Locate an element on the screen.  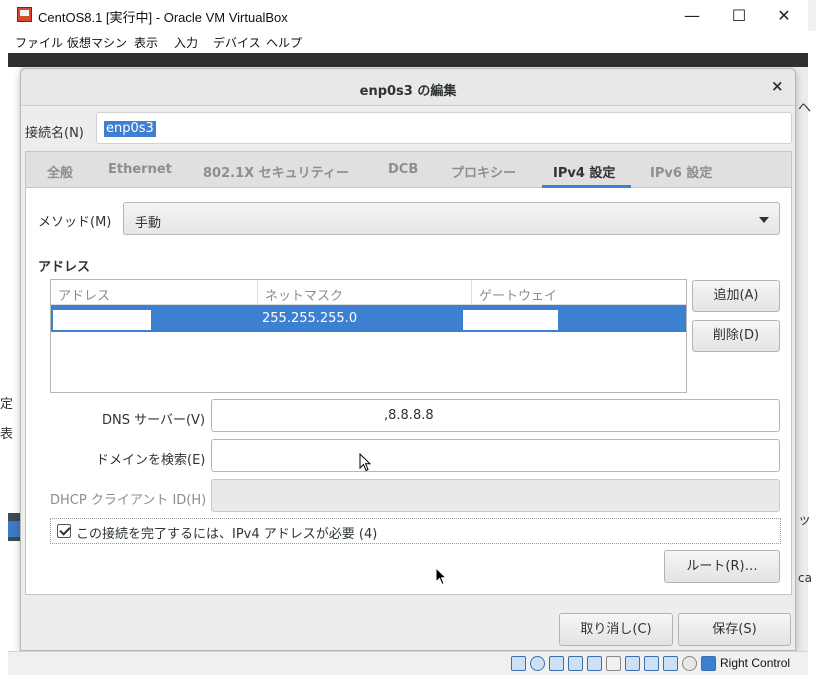
keyboard-capture-status-icon is located at coordinates (708, 663).